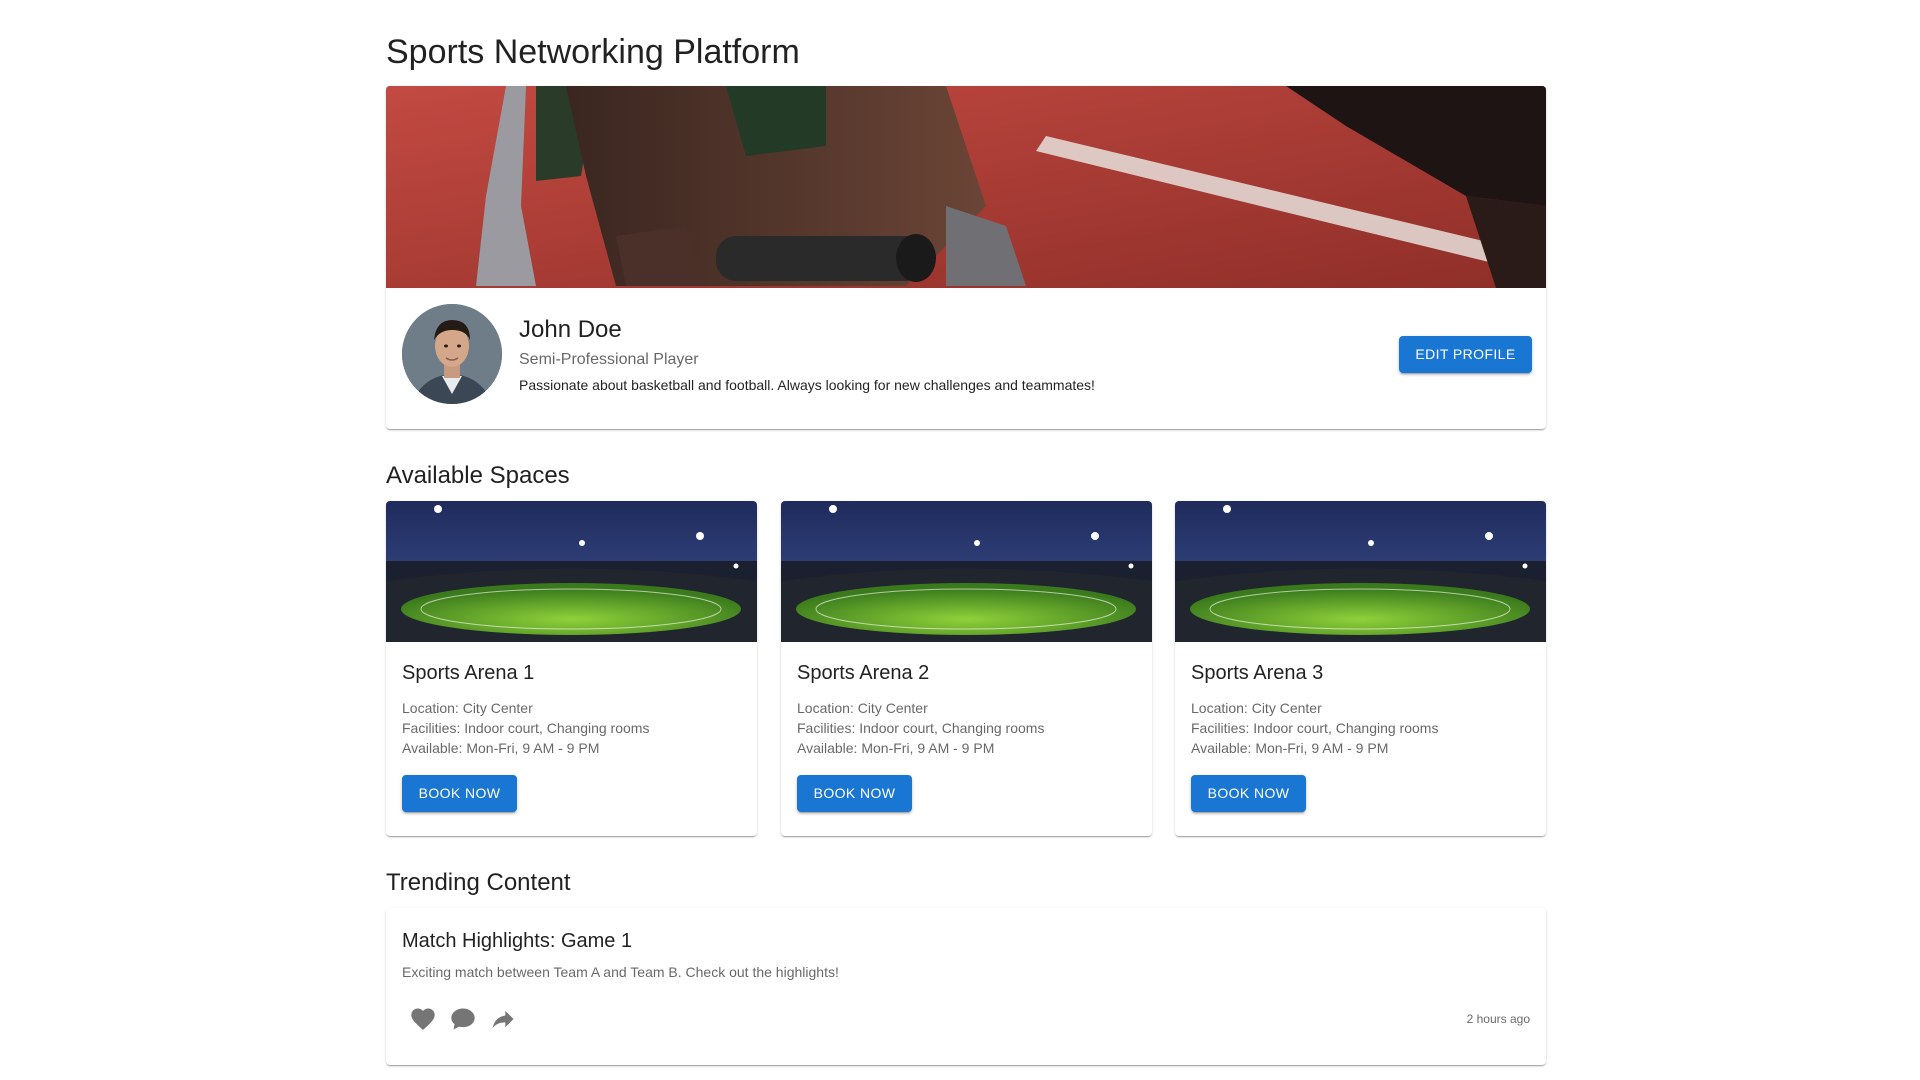 The image size is (1920, 1080). What do you see at coordinates (1257, 673) in the screenshot?
I see `space-name: Sports Arena 3` at bounding box center [1257, 673].